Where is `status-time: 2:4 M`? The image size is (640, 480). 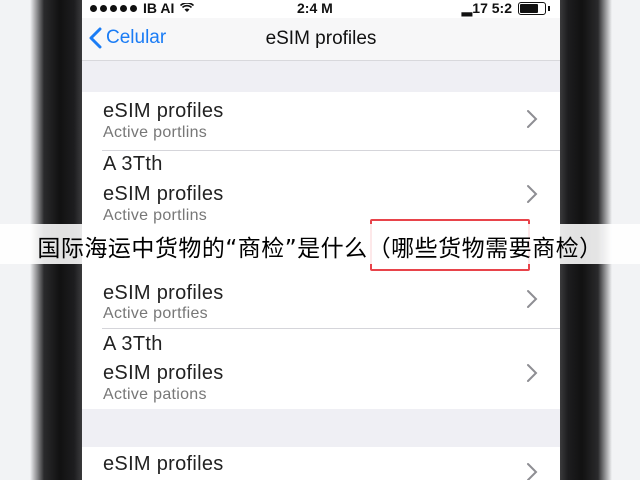
status-time: 2:4 M is located at coordinates (315, 8).